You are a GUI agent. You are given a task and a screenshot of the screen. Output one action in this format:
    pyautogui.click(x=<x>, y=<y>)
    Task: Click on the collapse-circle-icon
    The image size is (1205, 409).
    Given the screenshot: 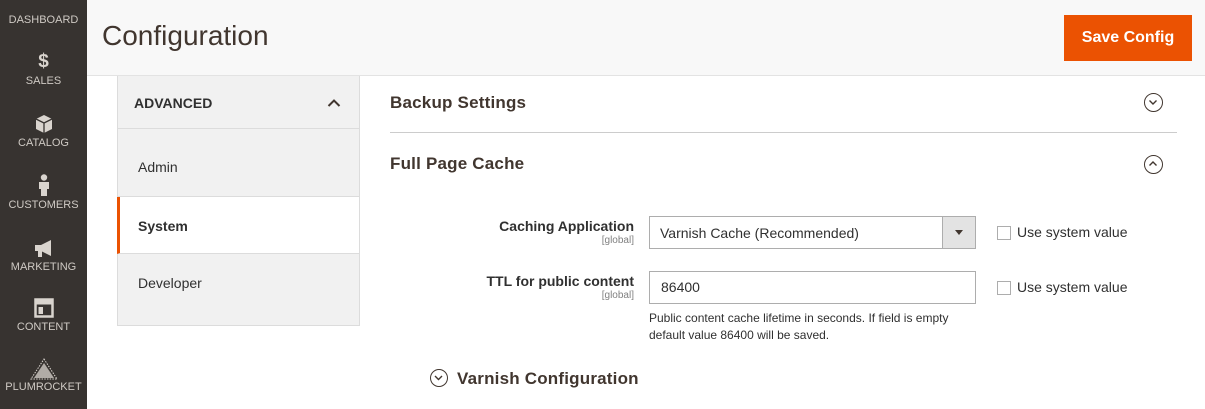 What is the action you would take?
    pyautogui.click(x=1153, y=164)
    